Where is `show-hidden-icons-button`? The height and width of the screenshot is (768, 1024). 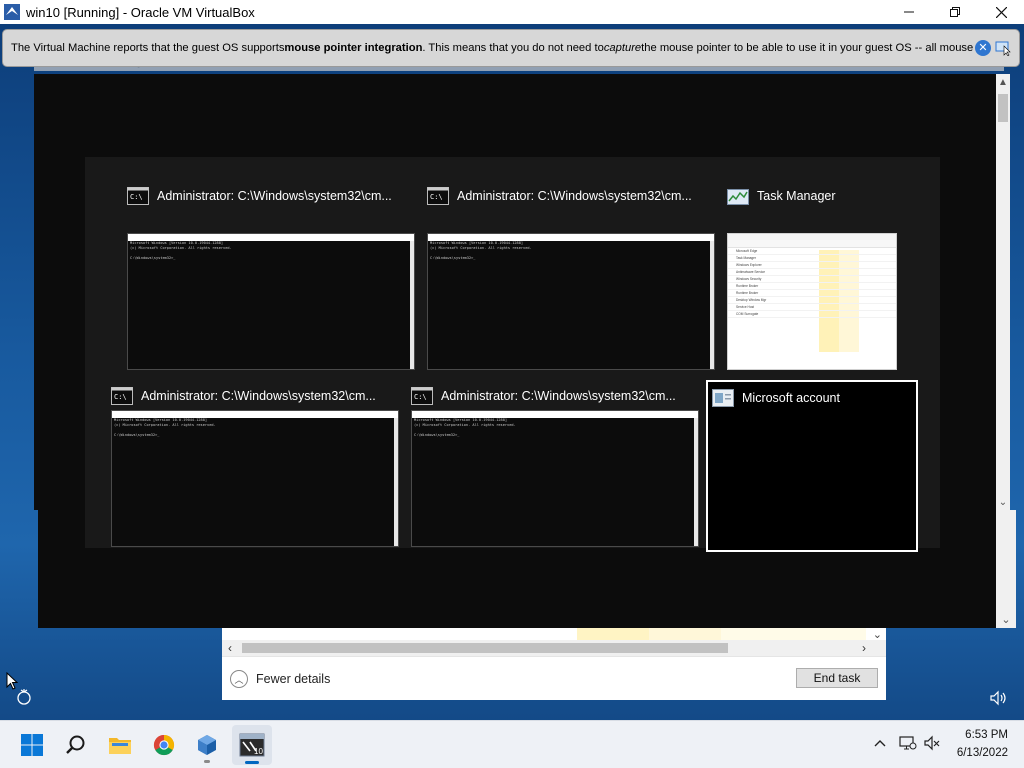 show-hidden-icons-button is located at coordinates (880, 743).